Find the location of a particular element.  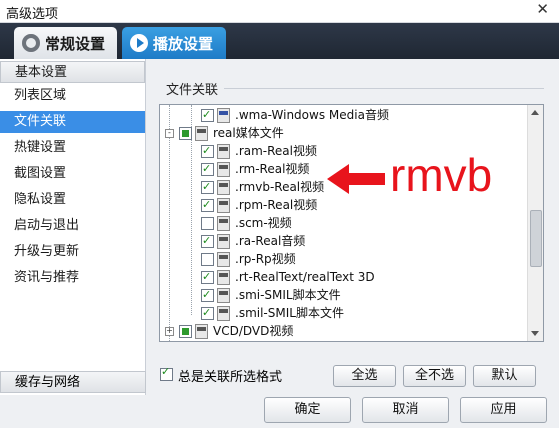

wmv-file-icon is located at coordinates (223, 115).